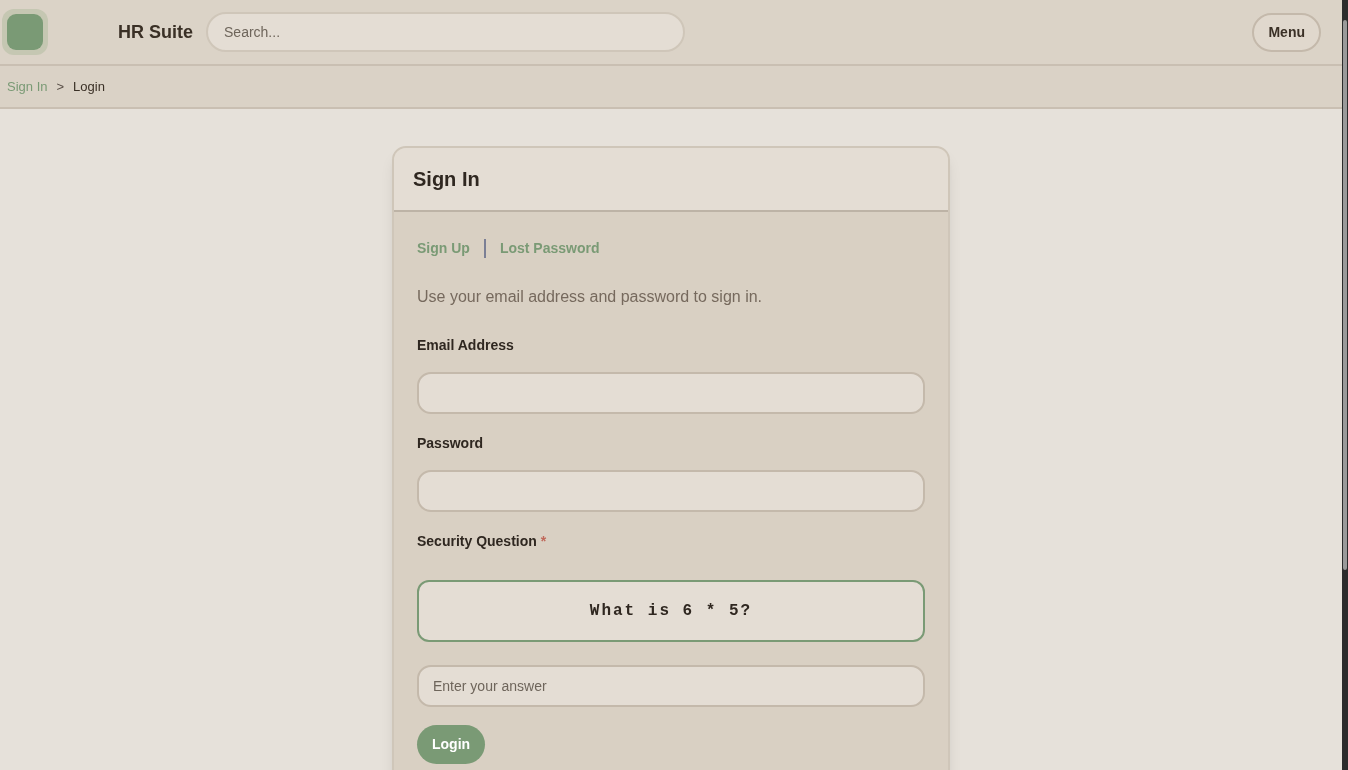 The height and width of the screenshot is (770, 1348). What do you see at coordinates (89, 86) in the screenshot?
I see `breadcrumb-current: Login` at bounding box center [89, 86].